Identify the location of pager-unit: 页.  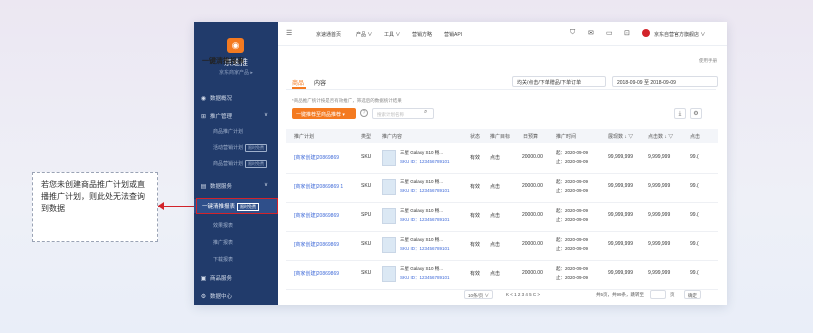
(672, 294).